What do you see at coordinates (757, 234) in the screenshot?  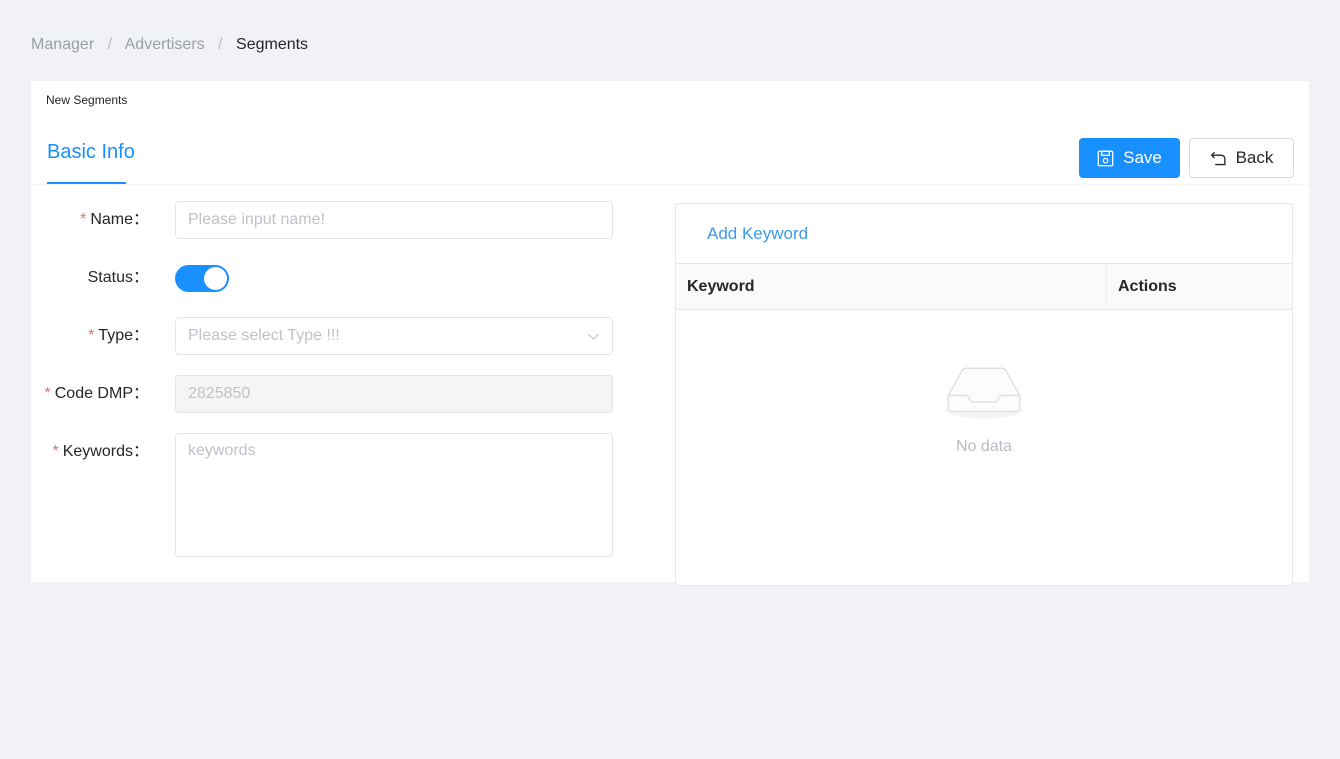 I see `add-keyword-link: Add Keyword` at bounding box center [757, 234].